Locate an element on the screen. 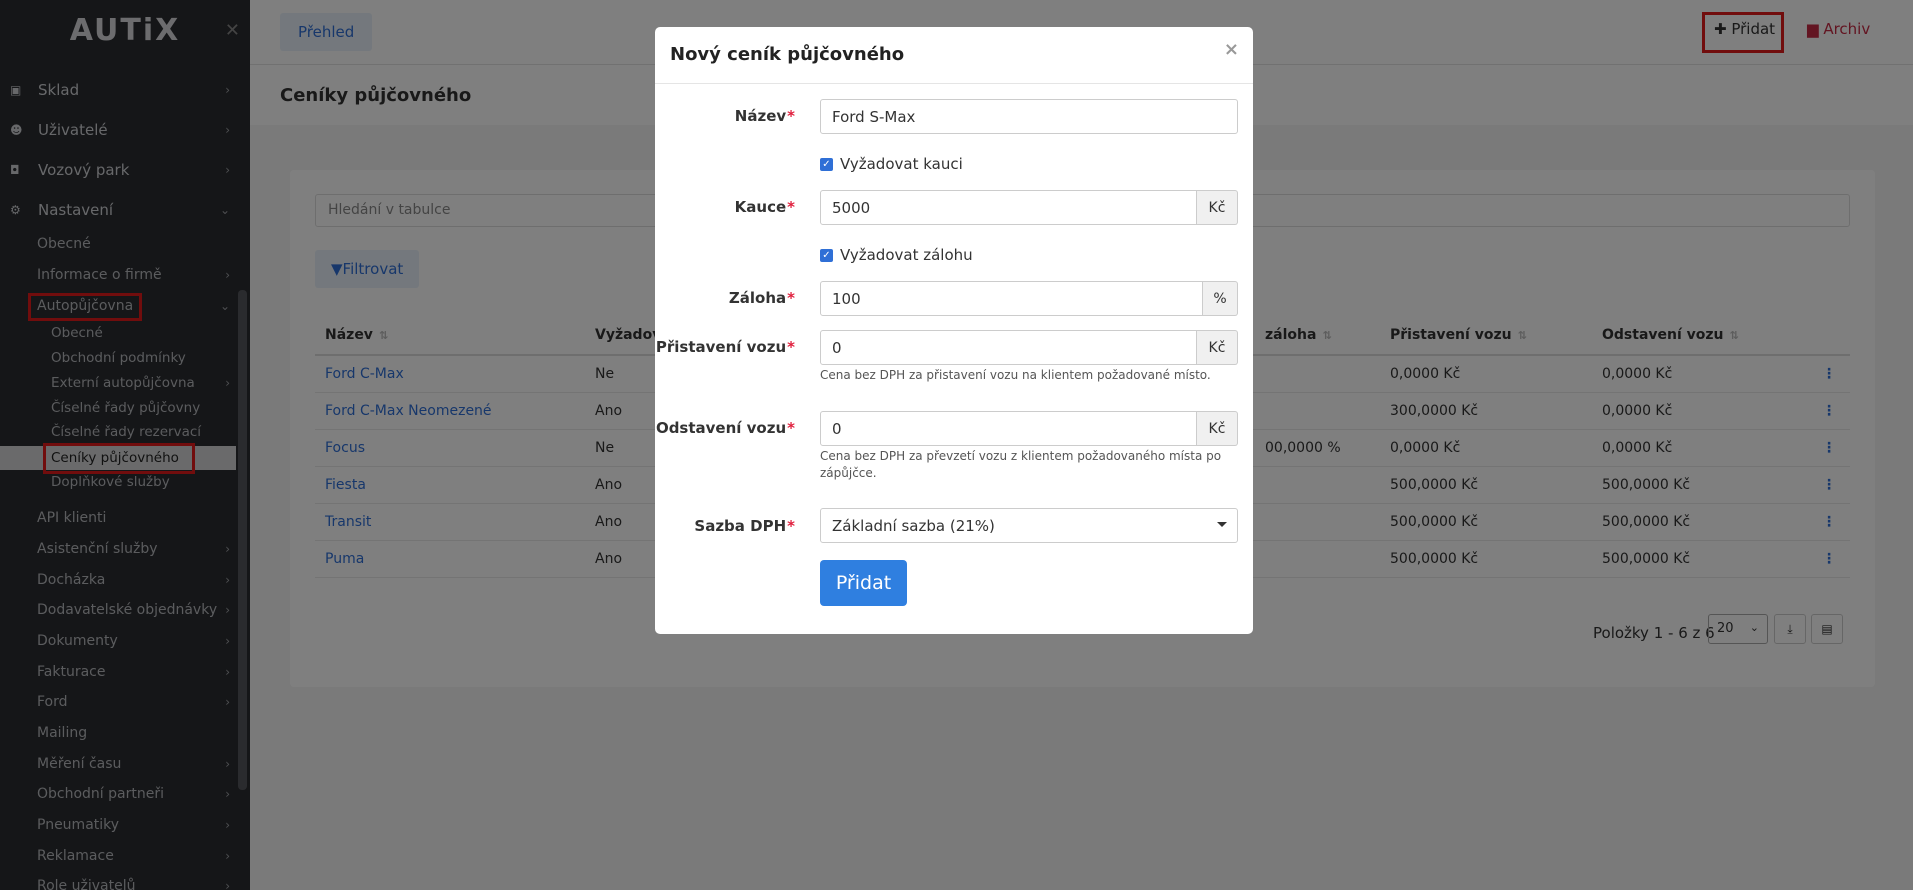 The height and width of the screenshot is (890, 1913). submit-button: Přidat is located at coordinates (863, 583).